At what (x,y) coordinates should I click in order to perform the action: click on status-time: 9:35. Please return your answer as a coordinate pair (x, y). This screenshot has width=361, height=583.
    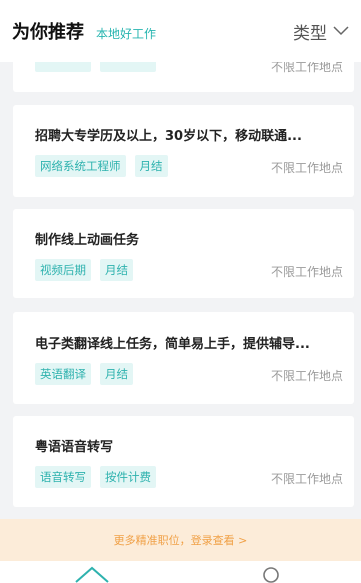
    Looking at the image, I should click on (336, 10).